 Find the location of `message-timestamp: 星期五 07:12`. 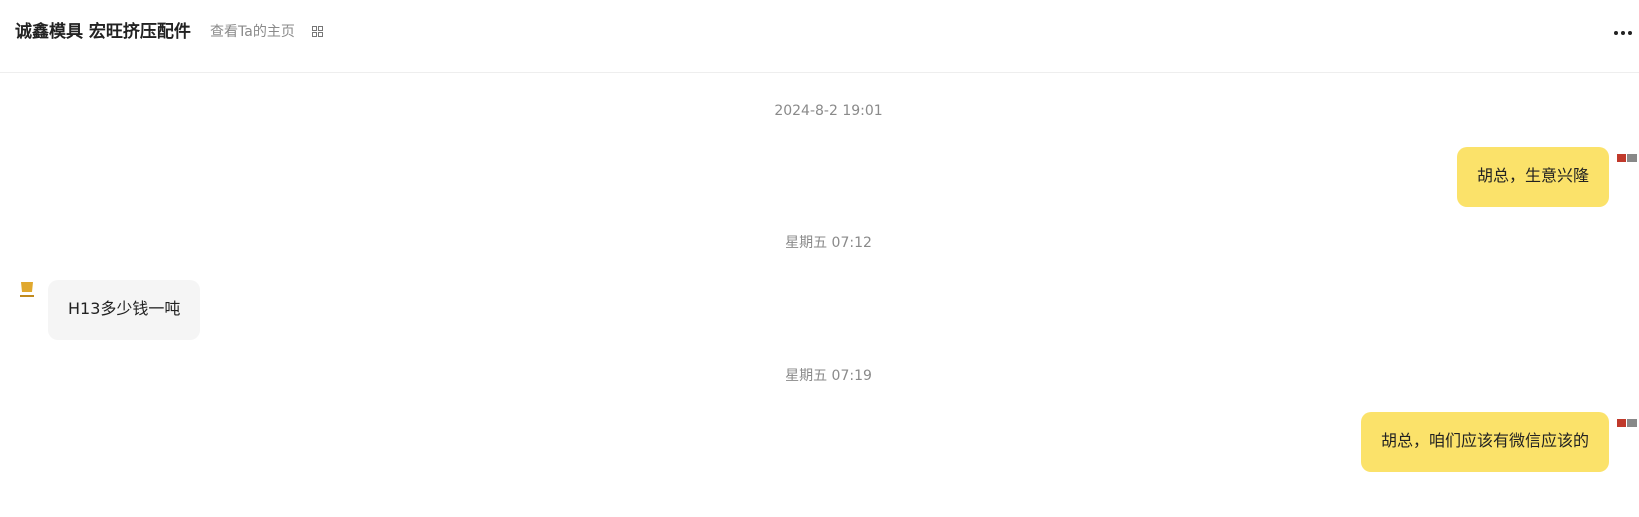

message-timestamp: 星期五 07:12 is located at coordinates (828, 243).